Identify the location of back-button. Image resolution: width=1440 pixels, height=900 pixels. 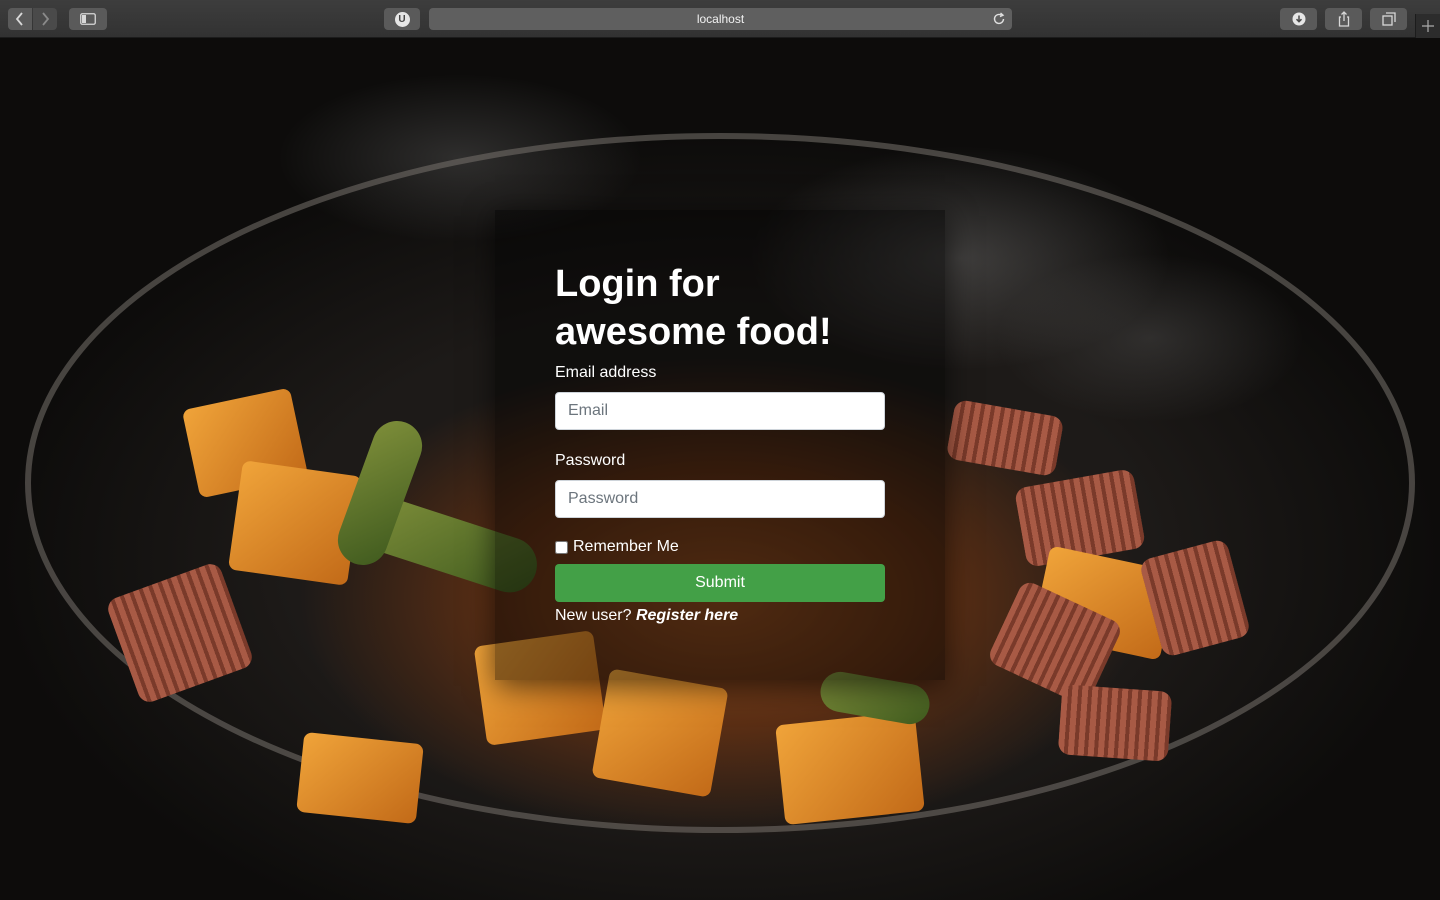
(20, 19).